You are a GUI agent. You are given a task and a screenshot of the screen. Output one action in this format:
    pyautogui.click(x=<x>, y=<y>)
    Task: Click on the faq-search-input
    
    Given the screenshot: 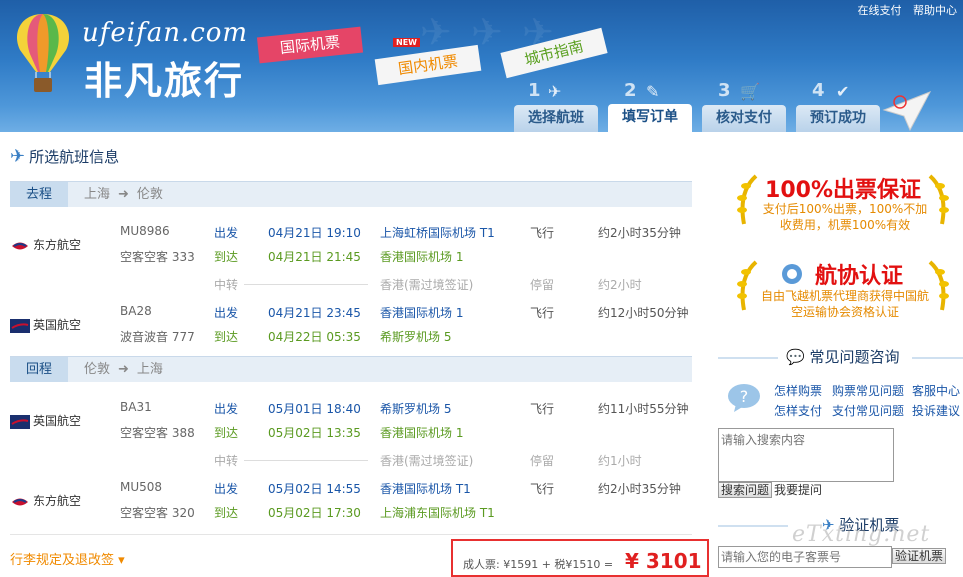 What is the action you would take?
    pyautogui.click(x=806, y=455)
    